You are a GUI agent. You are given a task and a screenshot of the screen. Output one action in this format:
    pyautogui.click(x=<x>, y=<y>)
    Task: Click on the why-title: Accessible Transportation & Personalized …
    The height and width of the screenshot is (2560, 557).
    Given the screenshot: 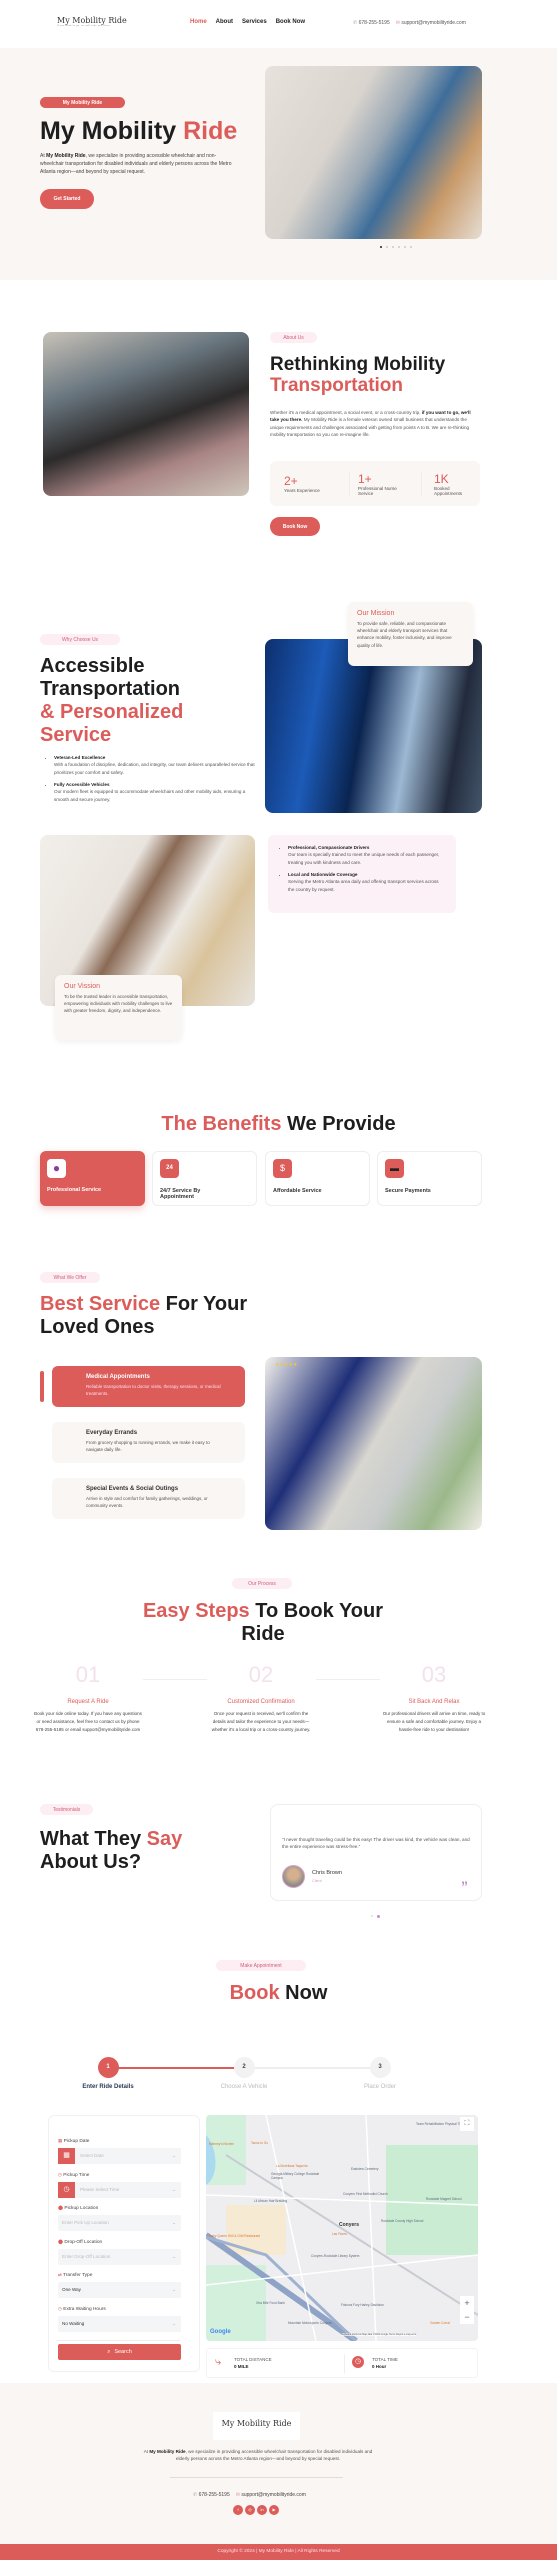 What is the action you would take?
    pyautogui.click(x=112, y=700)
    